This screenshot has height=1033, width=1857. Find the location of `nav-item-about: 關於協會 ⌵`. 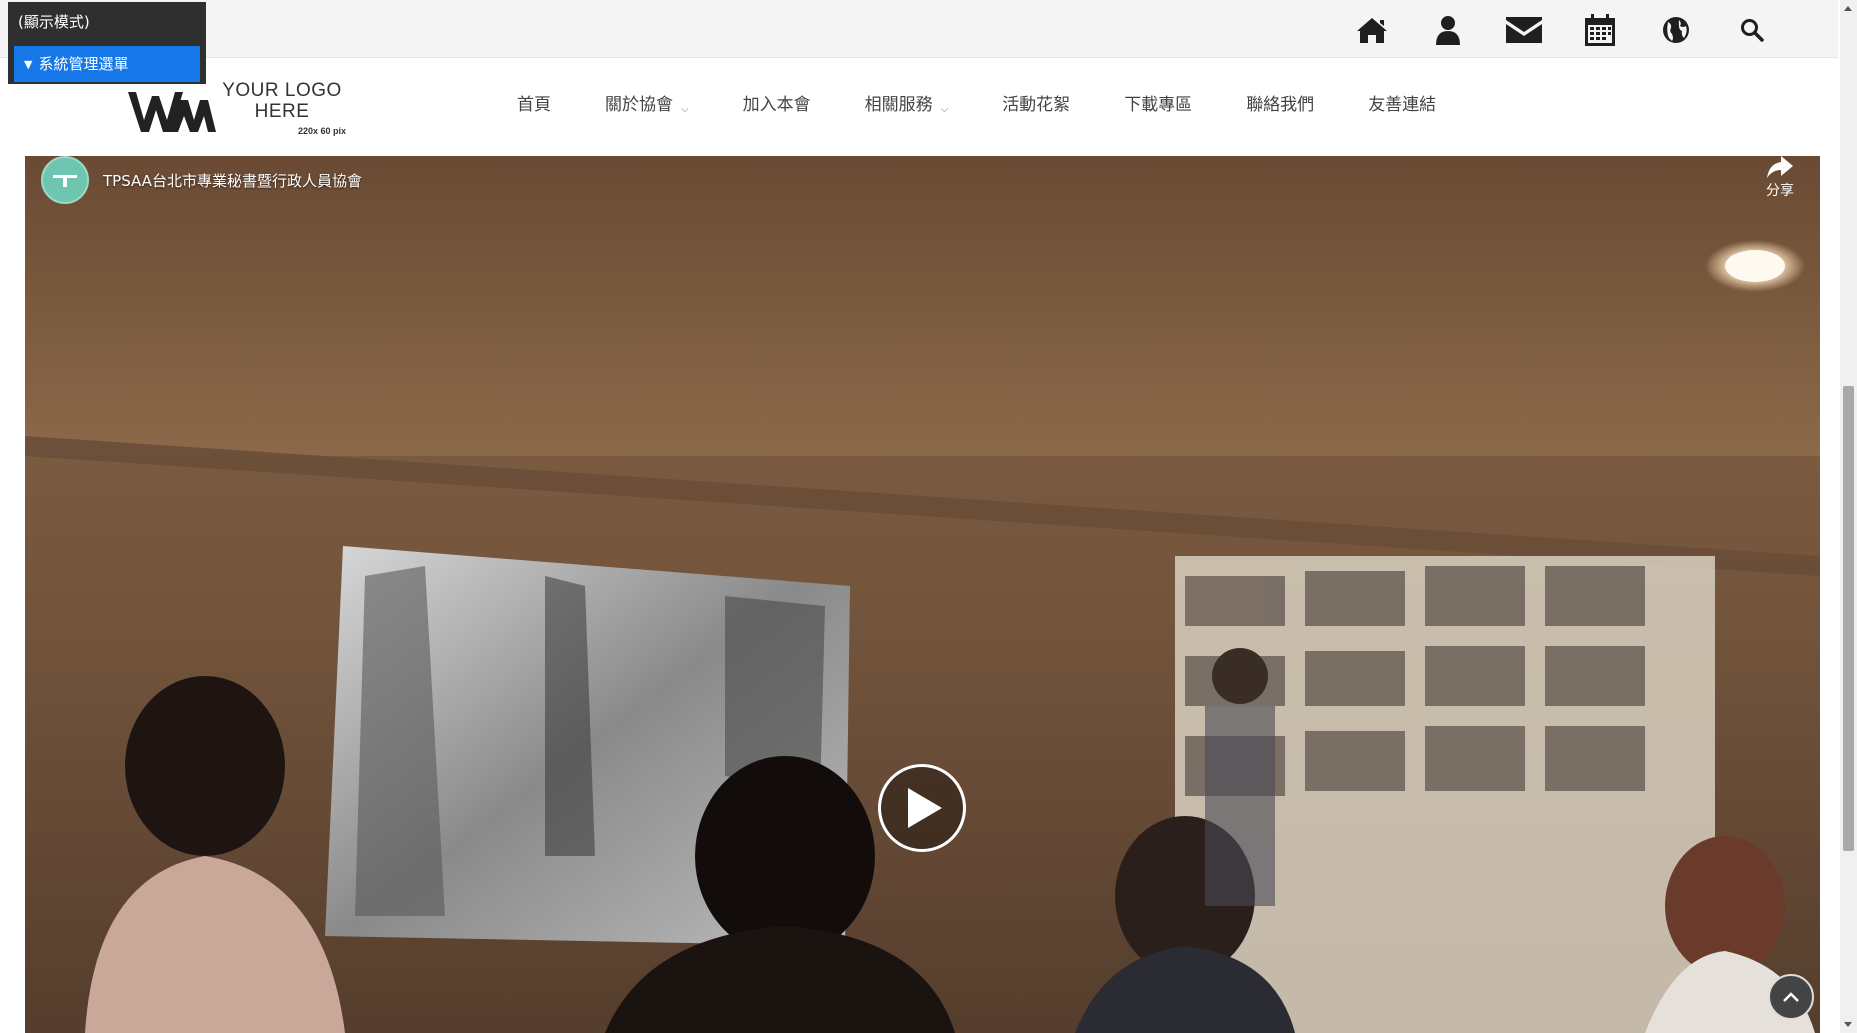

nav-item-about: 關於協會 ⌵ is located at coordinates (647, 102).